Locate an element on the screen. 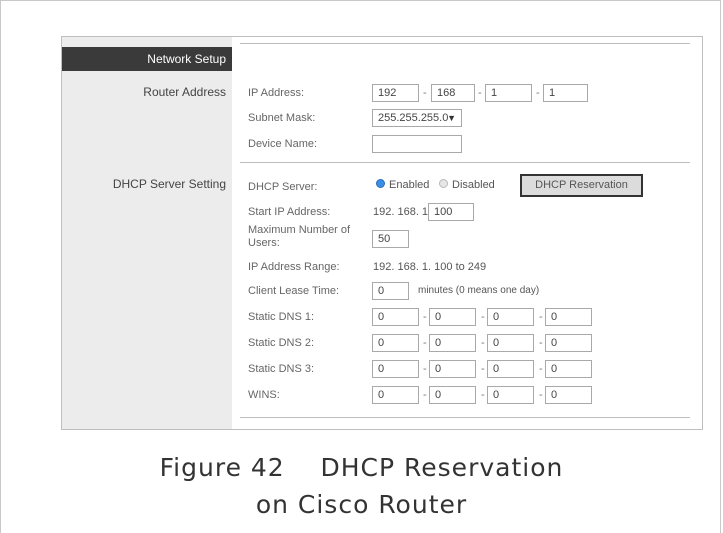  wins-octet-1: 0 is located at coordinates (395, 395).